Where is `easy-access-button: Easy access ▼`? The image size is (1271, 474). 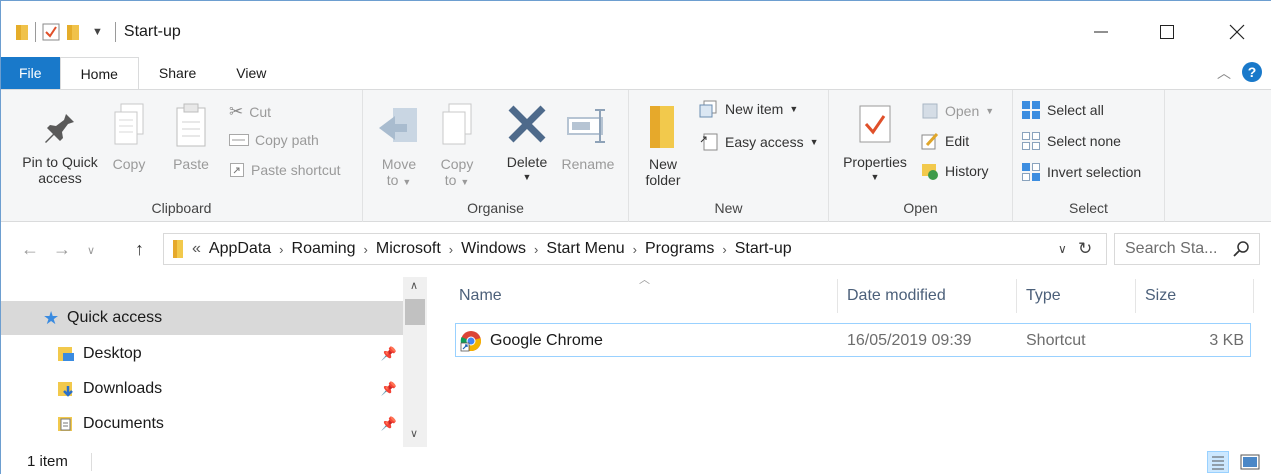 easy-access-button: Easy access ▼ is located at coordinates (759, 142).